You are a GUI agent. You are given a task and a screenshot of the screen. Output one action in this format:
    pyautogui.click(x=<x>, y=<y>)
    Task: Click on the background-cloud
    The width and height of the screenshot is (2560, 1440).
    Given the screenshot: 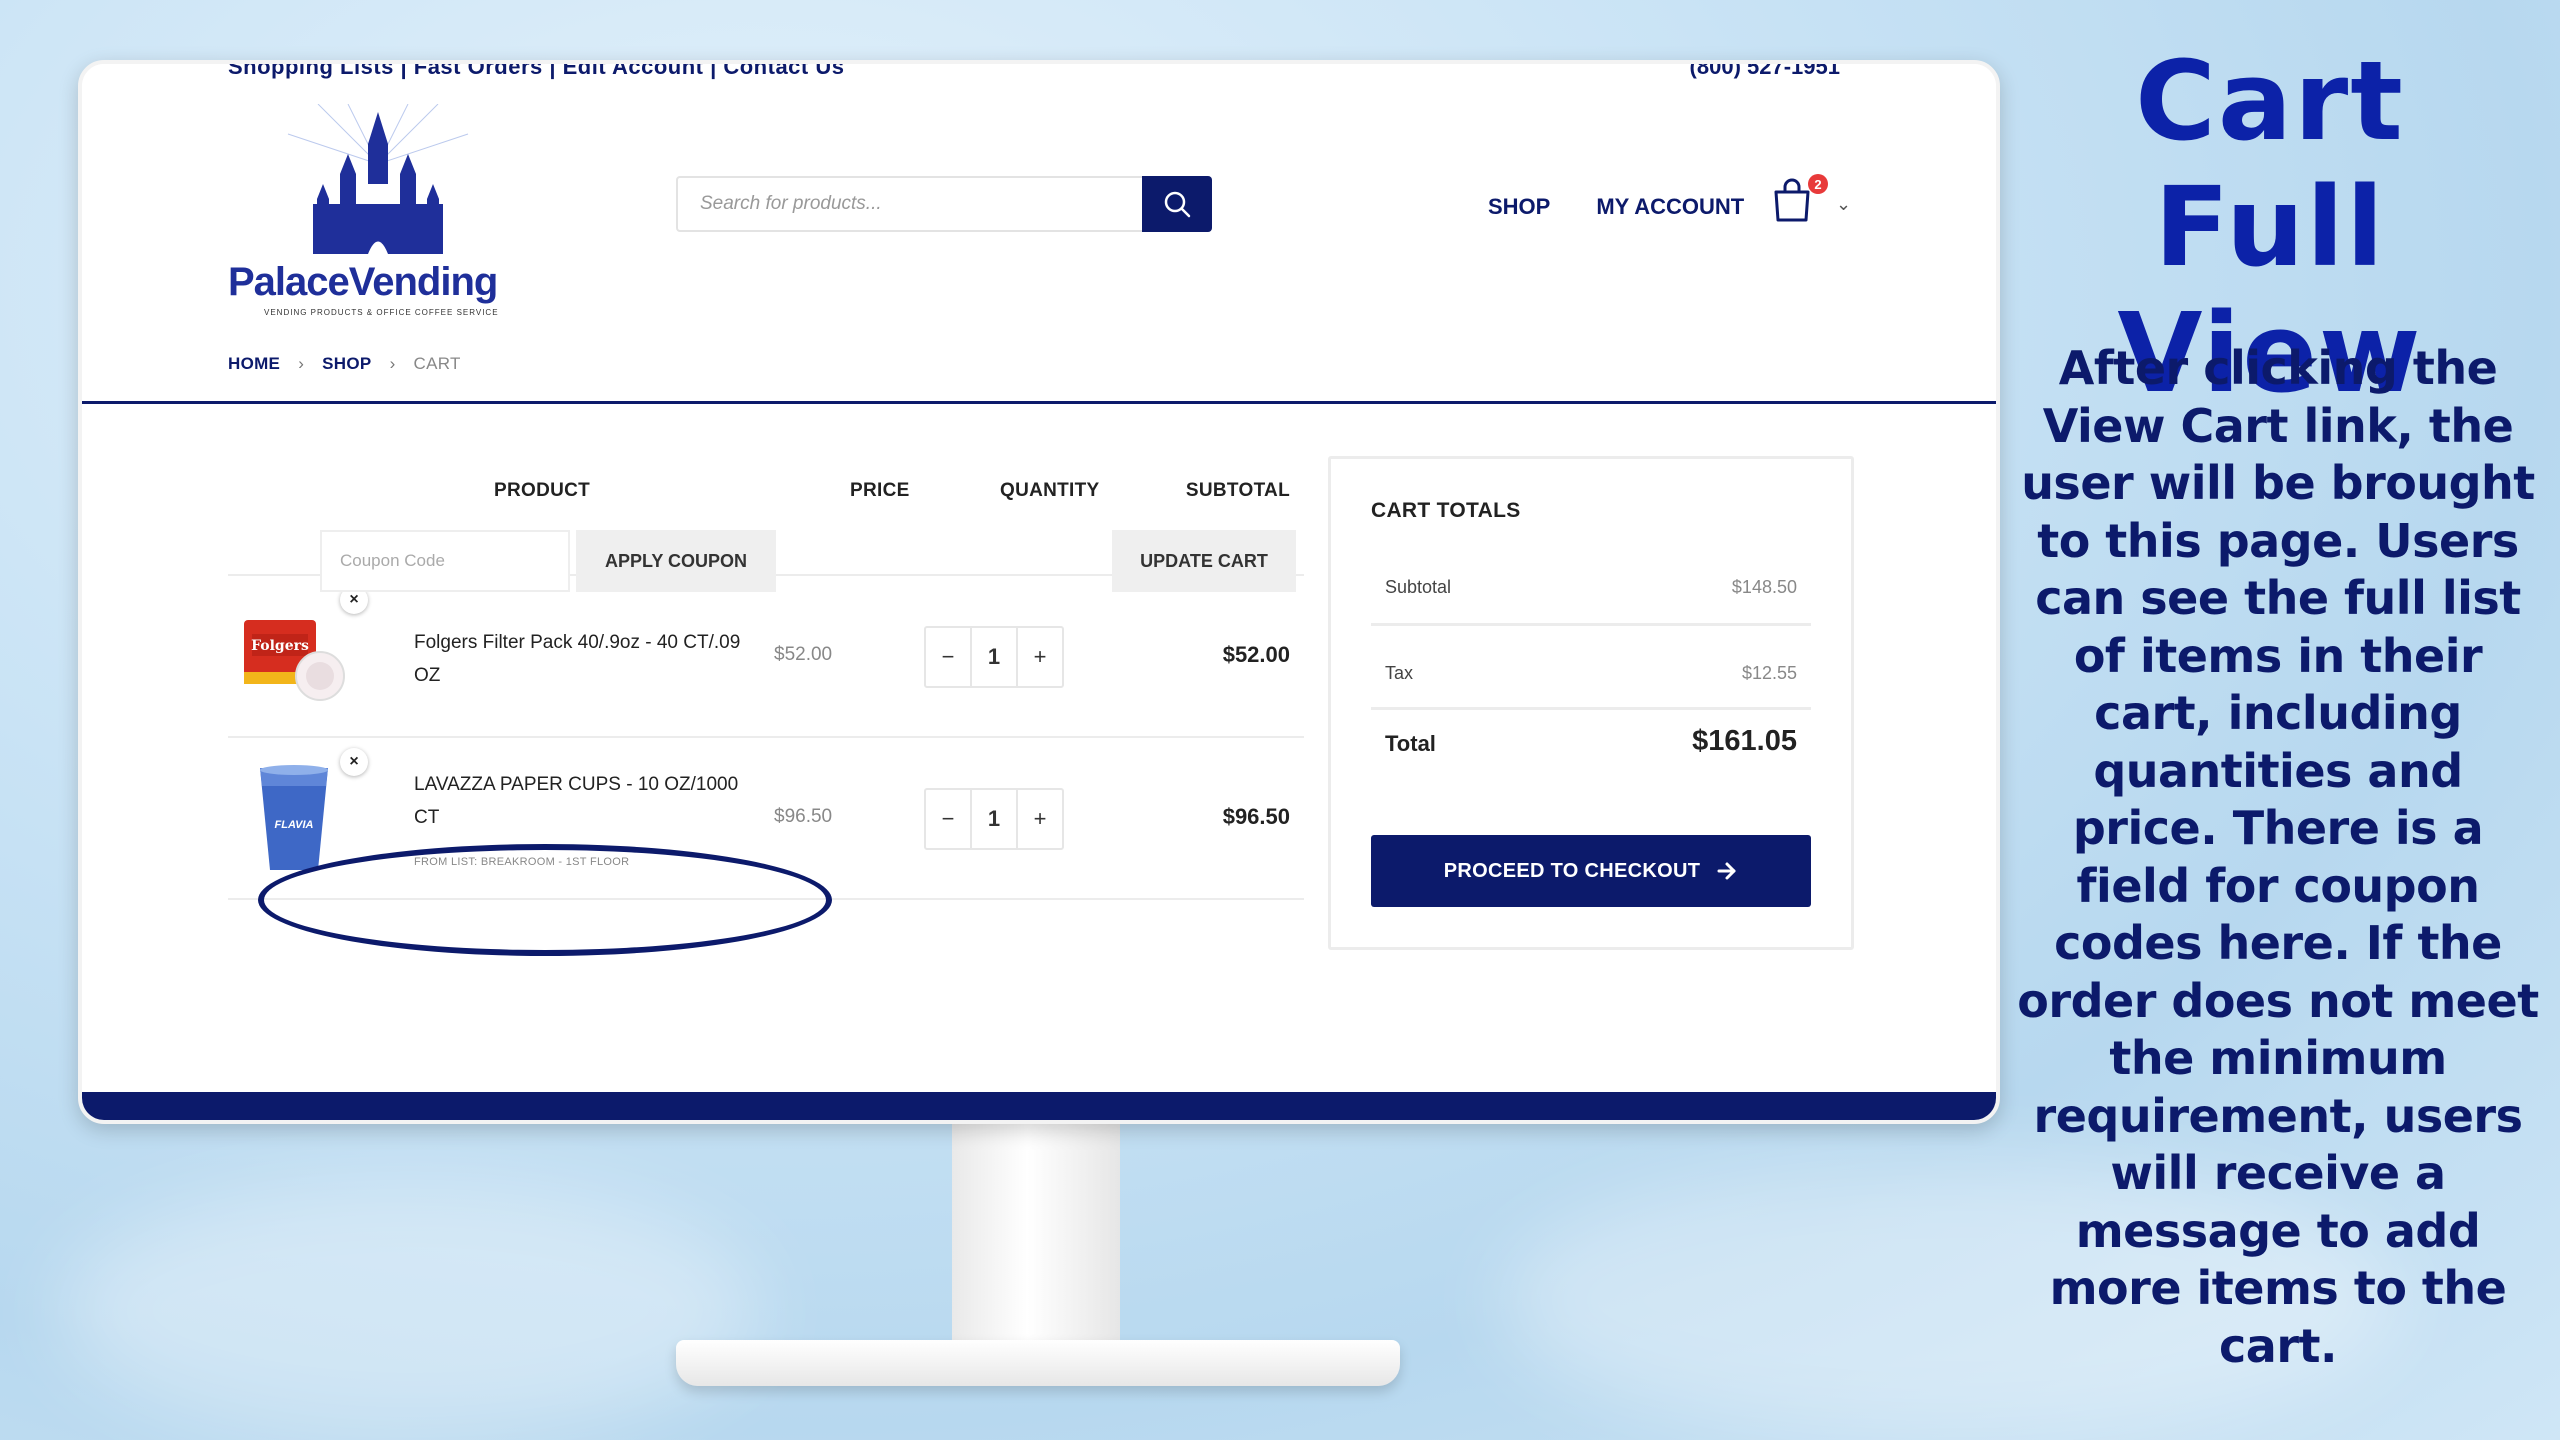 What is the action you would take?
    pyautogui.click(x=410, y=1310)
    